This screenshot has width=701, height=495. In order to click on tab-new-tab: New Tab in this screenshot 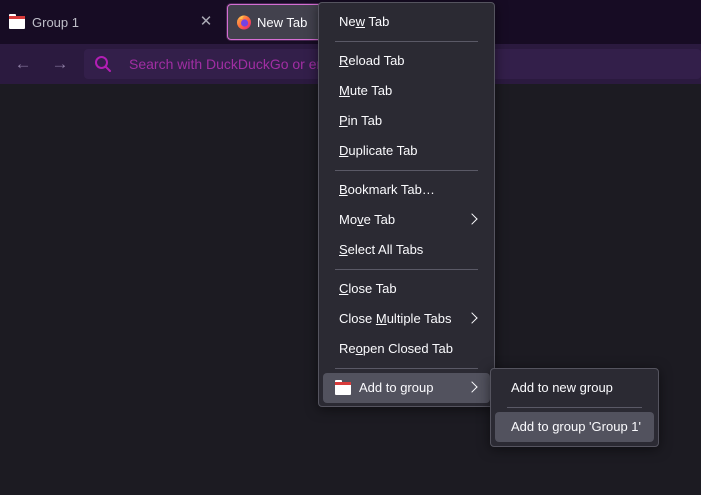, I will do `click(277, 22)`.